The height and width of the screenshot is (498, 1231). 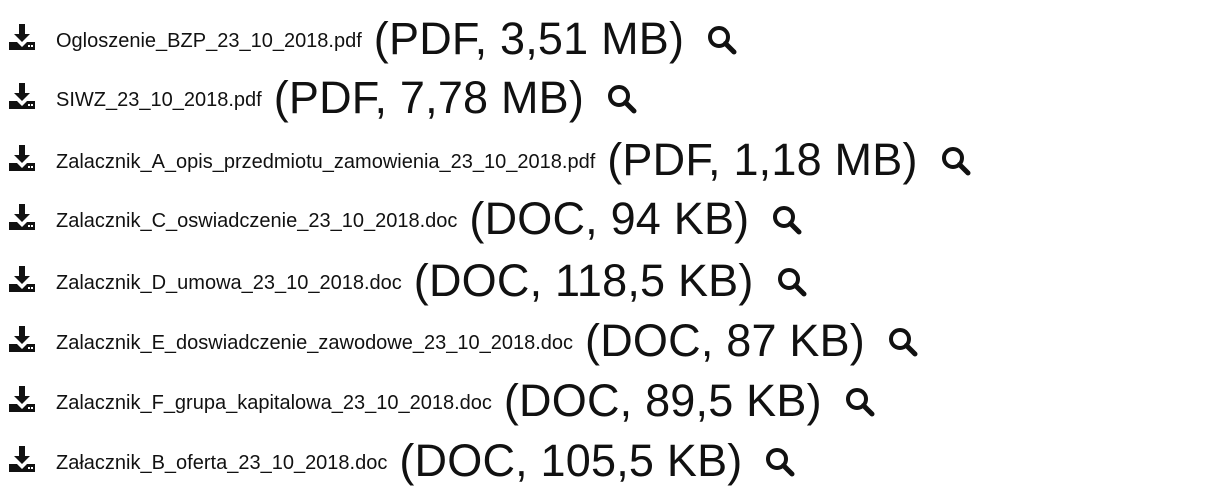 I want to click on file-size-info: (DOC, 105,5 KB), so click(x=571, y=460).